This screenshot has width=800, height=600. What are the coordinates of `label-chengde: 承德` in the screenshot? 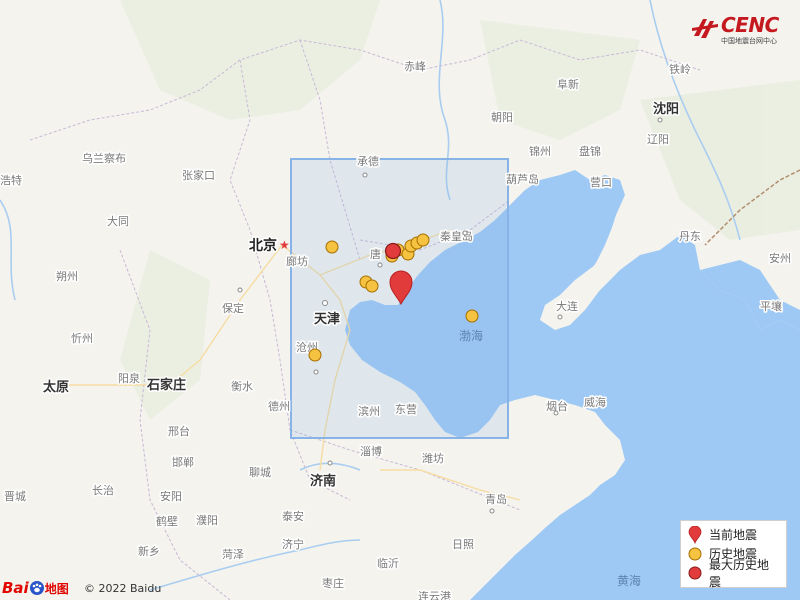 It's located at (368, 161).